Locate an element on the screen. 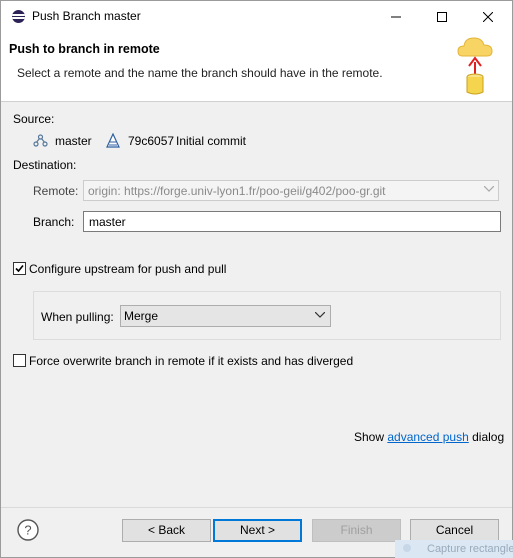 The width and height of the screenshot is (513, 558). finish-button: Finish is located at coordinates (356, 530).